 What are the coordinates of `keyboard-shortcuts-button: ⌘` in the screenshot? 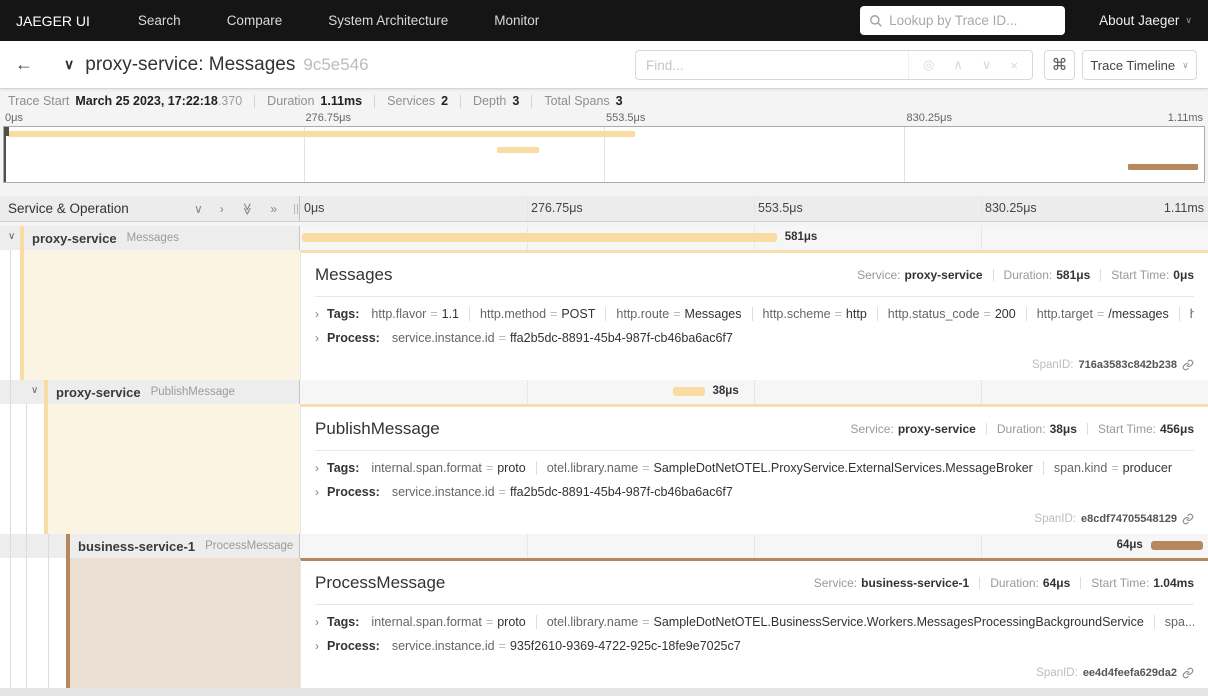 It's located at (1059, 65).